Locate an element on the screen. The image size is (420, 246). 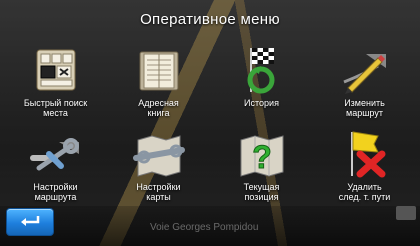
tile-label: Изменить маршрут is located at coordinates (364, 108).